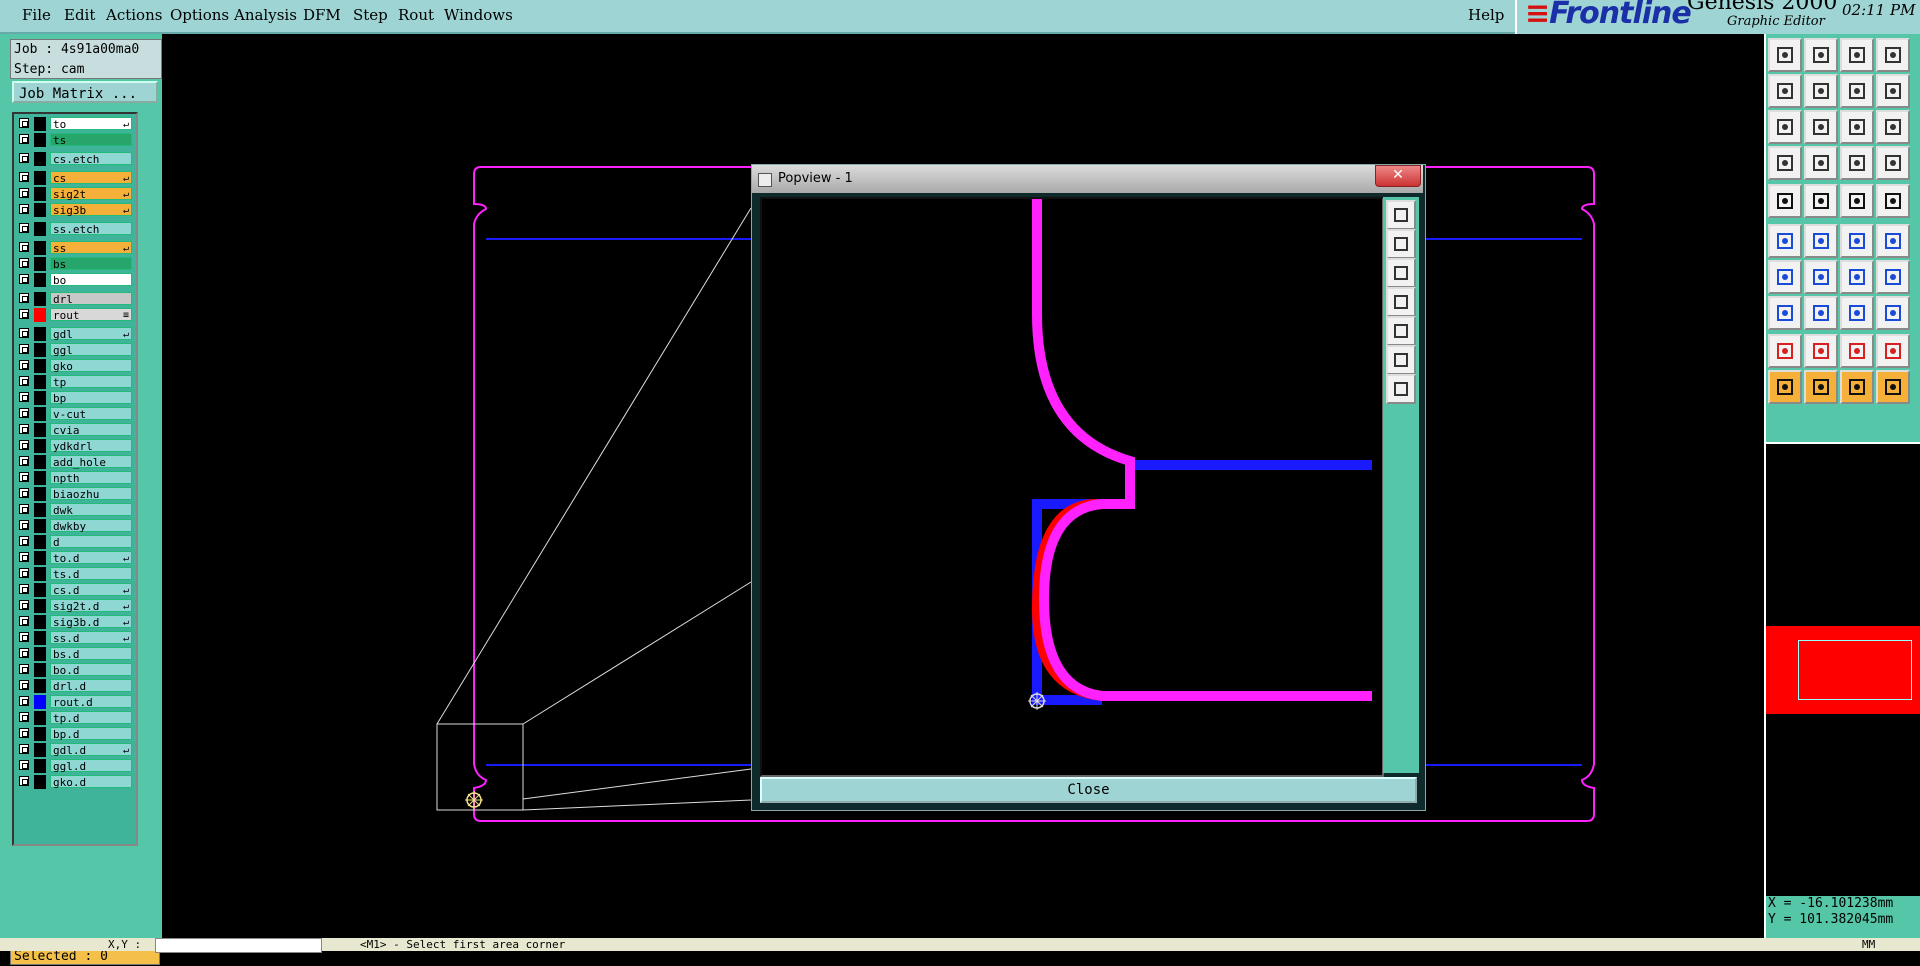  What do you see at coordinates (75, 702) in the screenshot?
I see `layer-row: rout.d` at bounding box center [75, 702].